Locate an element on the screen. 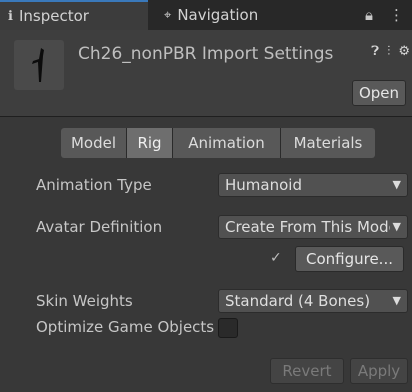 This screenshot has height=392, width=412. kebab-menu-icon: ⋮ is located at coordinates (396, 15).